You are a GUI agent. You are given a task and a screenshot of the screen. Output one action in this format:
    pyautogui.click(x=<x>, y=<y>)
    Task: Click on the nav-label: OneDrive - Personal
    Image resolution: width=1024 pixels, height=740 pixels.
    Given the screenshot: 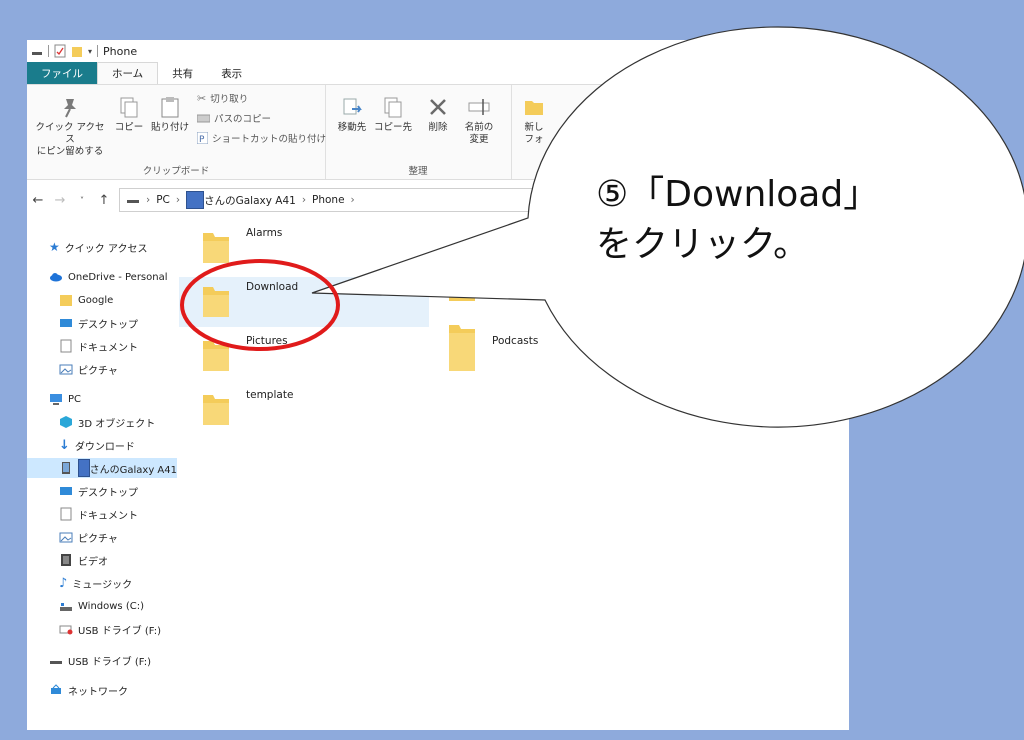 What is the action you would take?
    pyautogui.click(x=118, y=277)
    